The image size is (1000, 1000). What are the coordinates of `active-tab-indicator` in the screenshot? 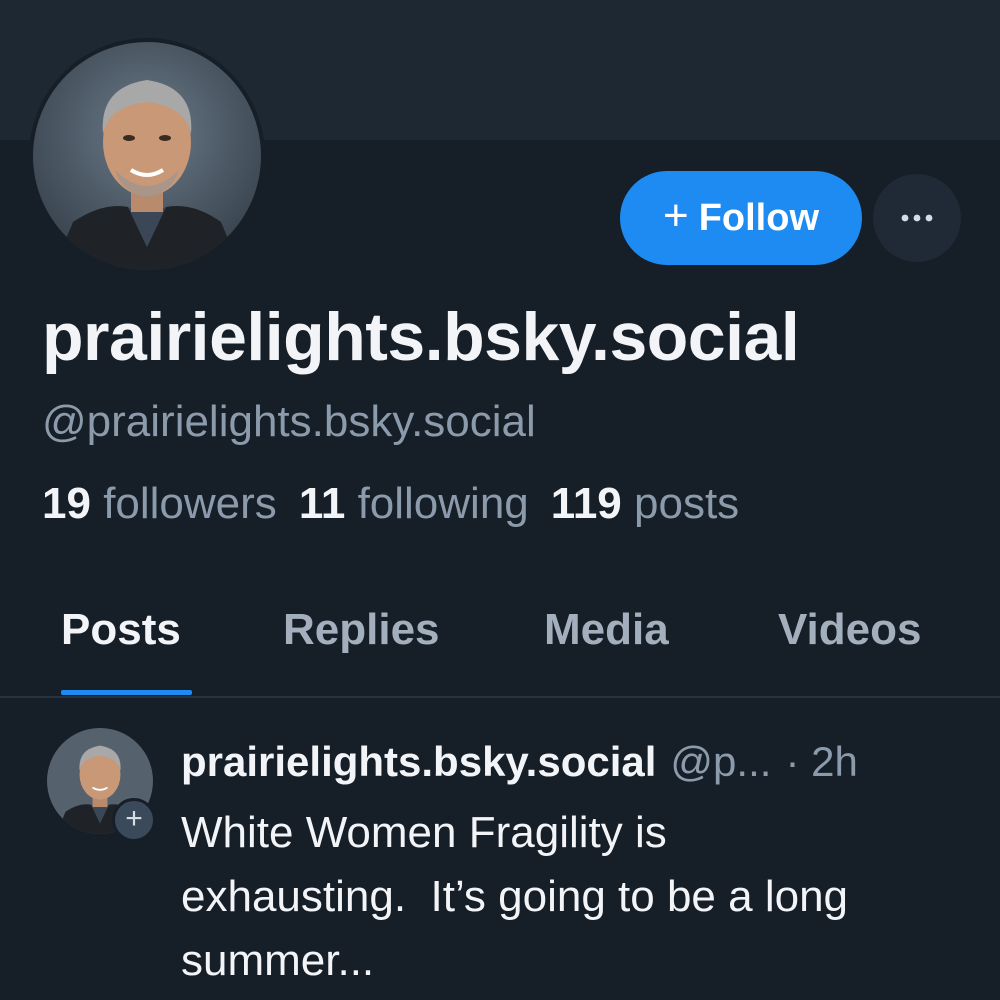 It's located at (126, 692).